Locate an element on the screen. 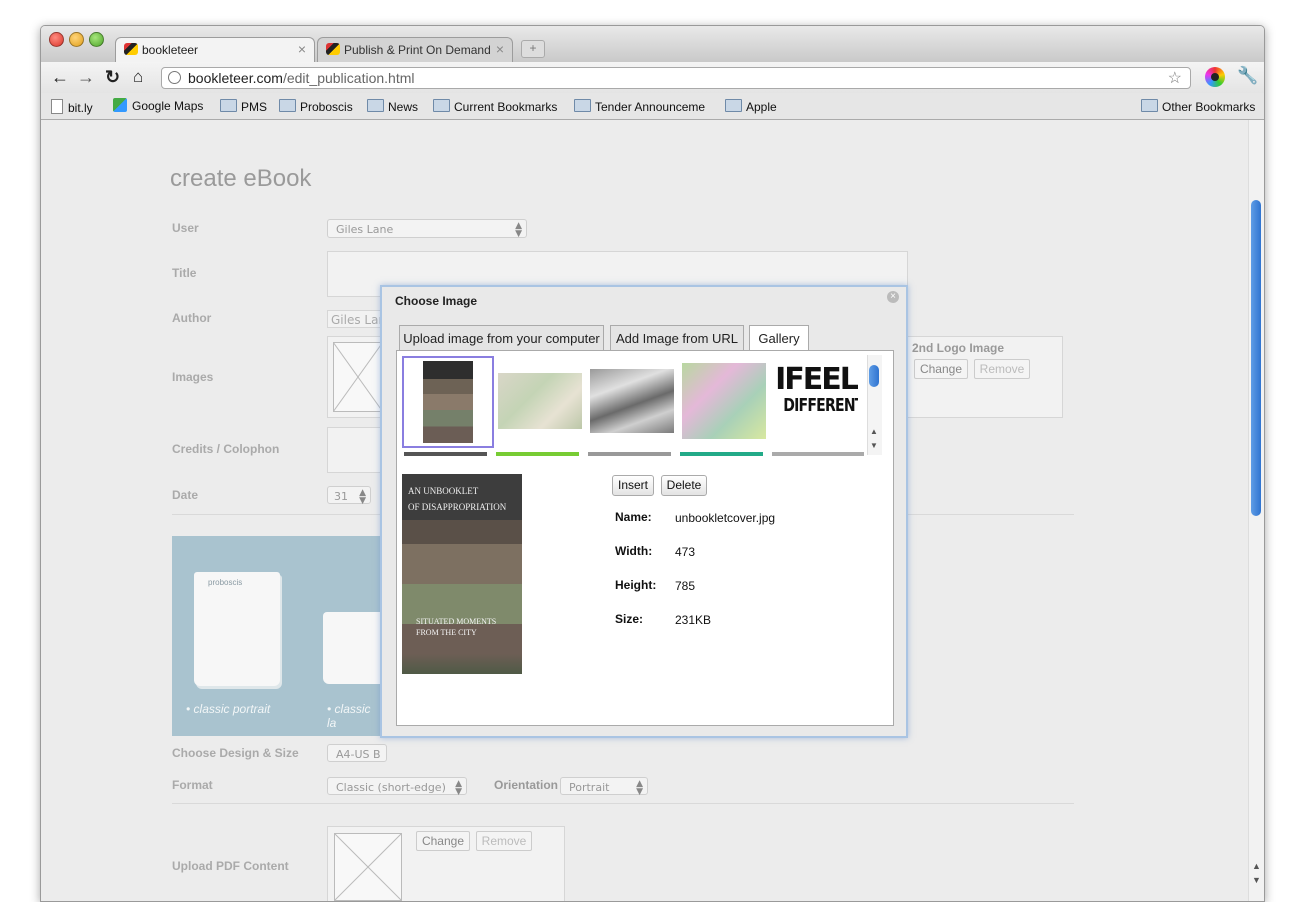  insert-button: Insert is located at coordinates (633, 485).